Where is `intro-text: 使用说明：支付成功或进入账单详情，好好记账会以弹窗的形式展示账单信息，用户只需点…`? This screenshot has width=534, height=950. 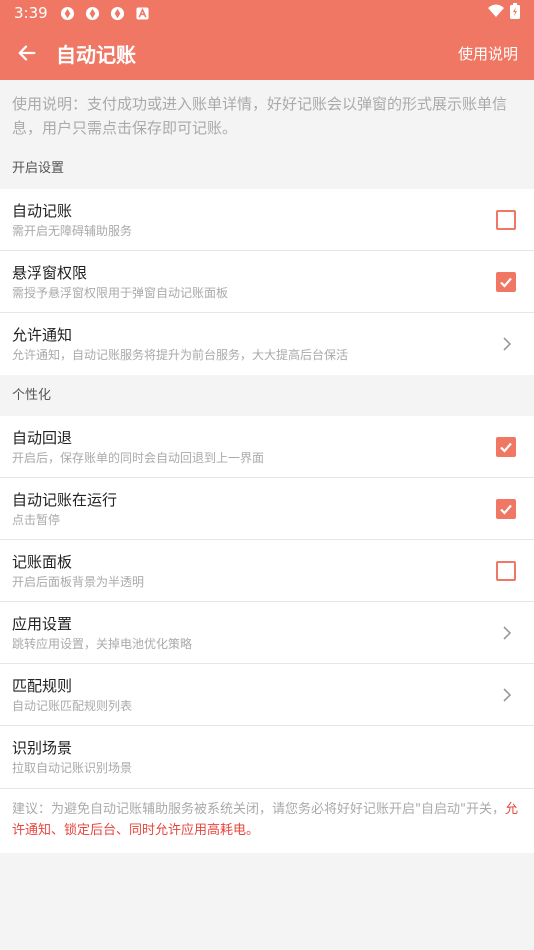 intro-text: 使用说明：支付成功或进入账单详情，好好记账会以弹窗的形式展示账单信息，用户只需点… is located at coordinates (260, 116).